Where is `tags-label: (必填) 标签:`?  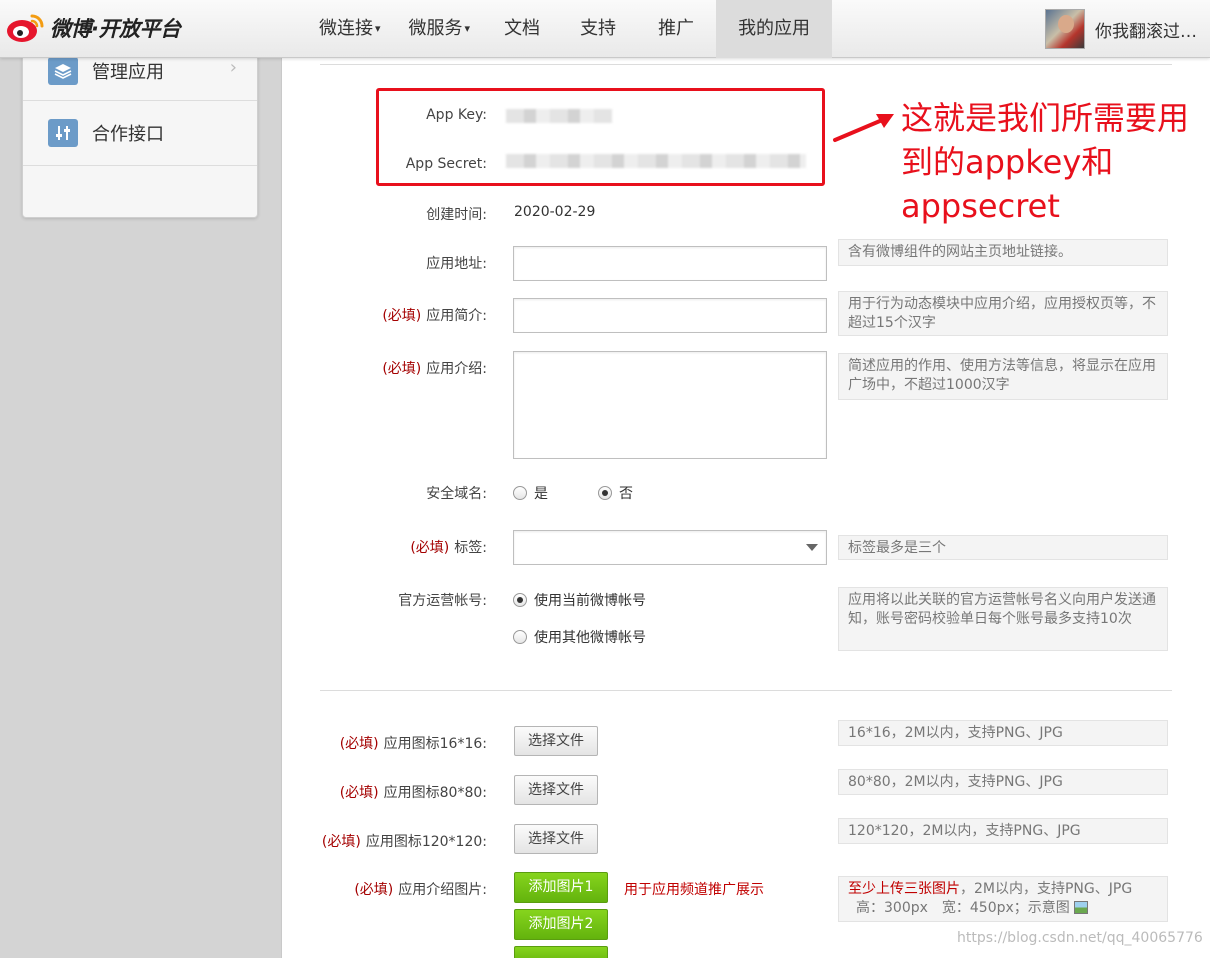 tags-label: (必填) 标签: is located at coordinates (448, 547).